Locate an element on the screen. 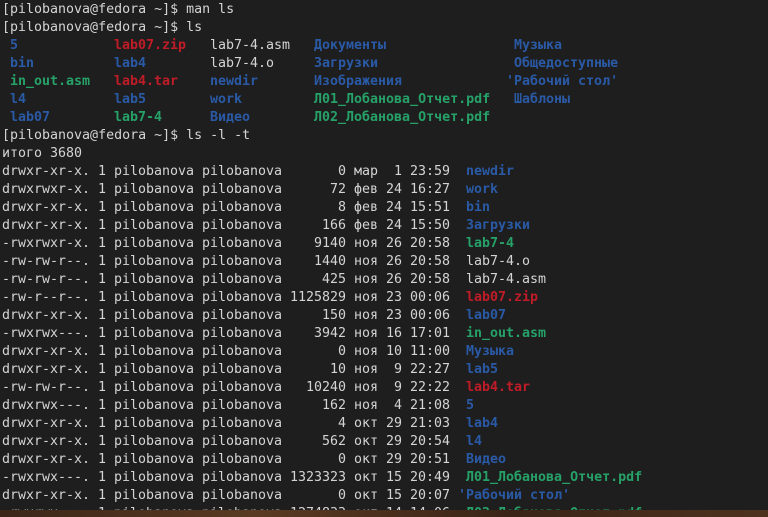 This screenshot has height=517, width=768. file-time: 21:08 is located at coordinates (430, 405).